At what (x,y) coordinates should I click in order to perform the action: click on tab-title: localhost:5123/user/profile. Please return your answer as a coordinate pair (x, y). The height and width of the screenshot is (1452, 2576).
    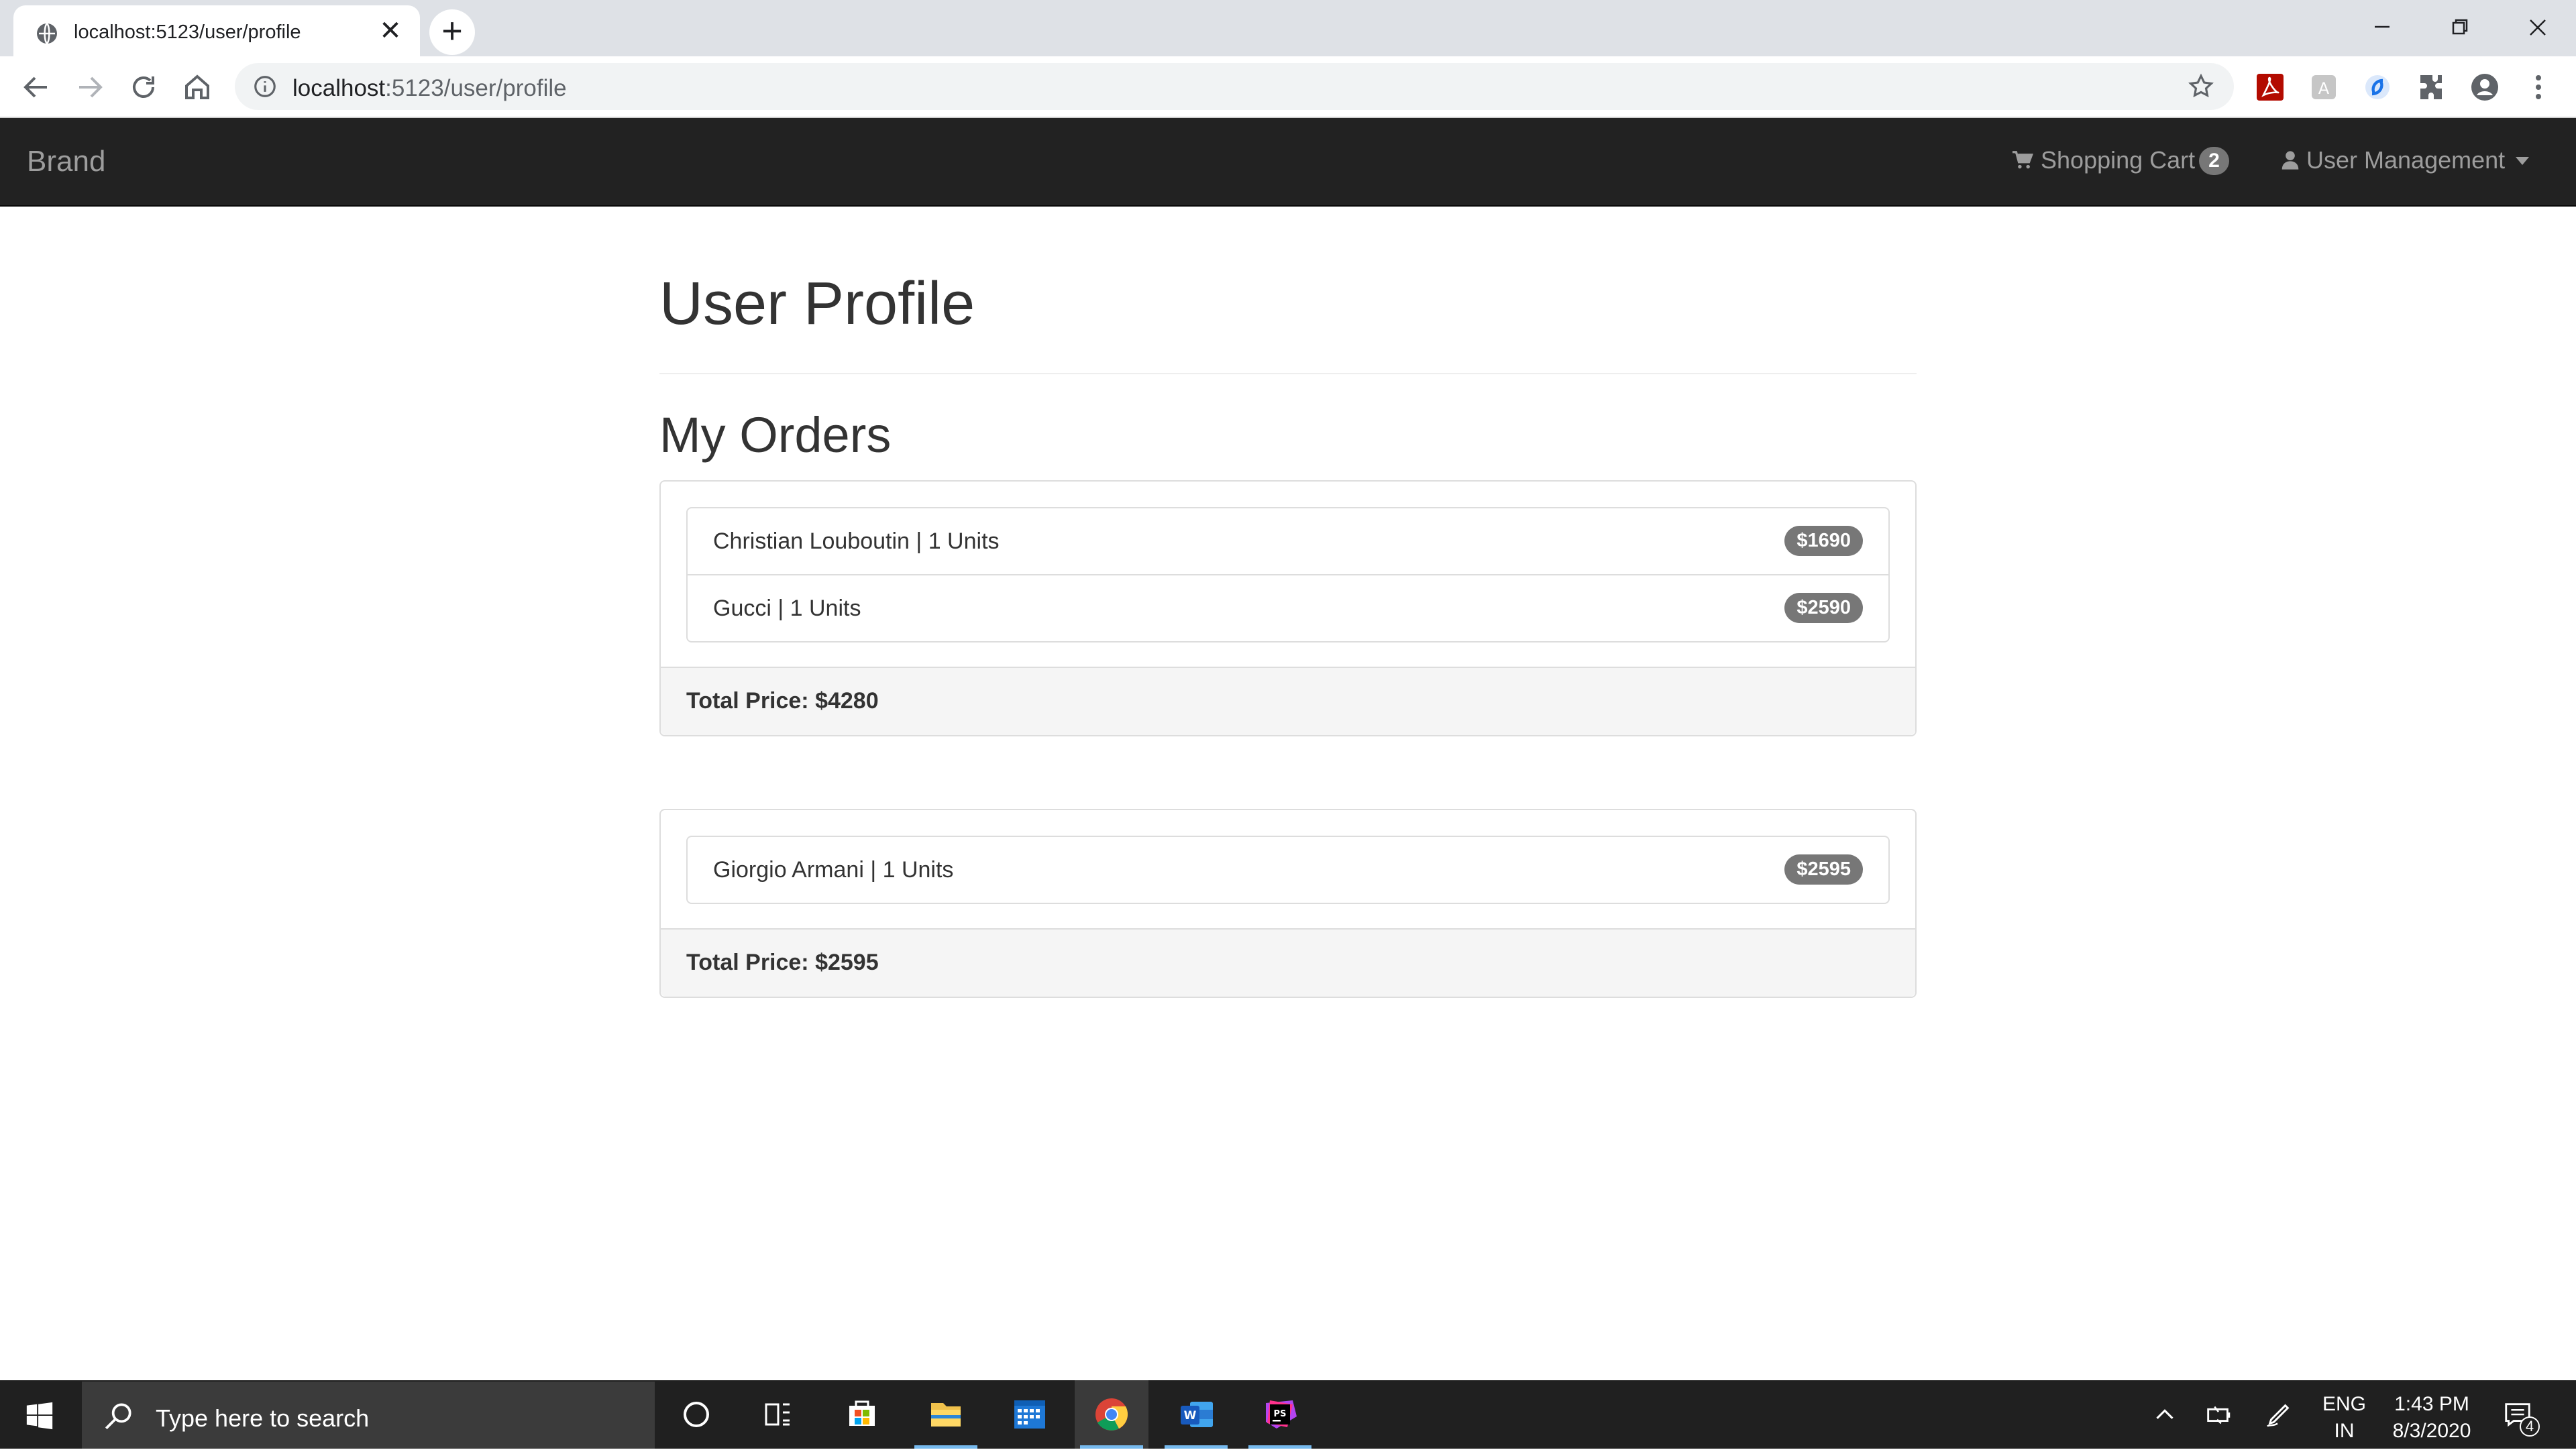
    Looking at the image, I should click on (187, 32).